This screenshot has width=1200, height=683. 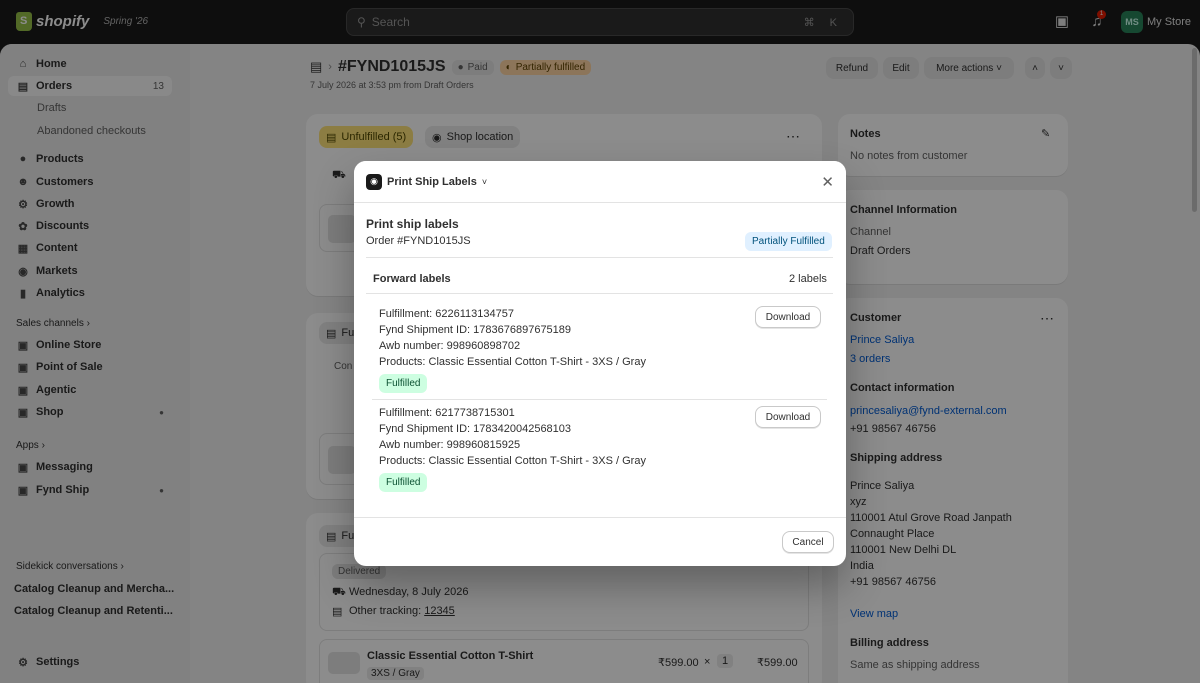 I want to click on close-icon: ✕, so click(x=827, y=182).